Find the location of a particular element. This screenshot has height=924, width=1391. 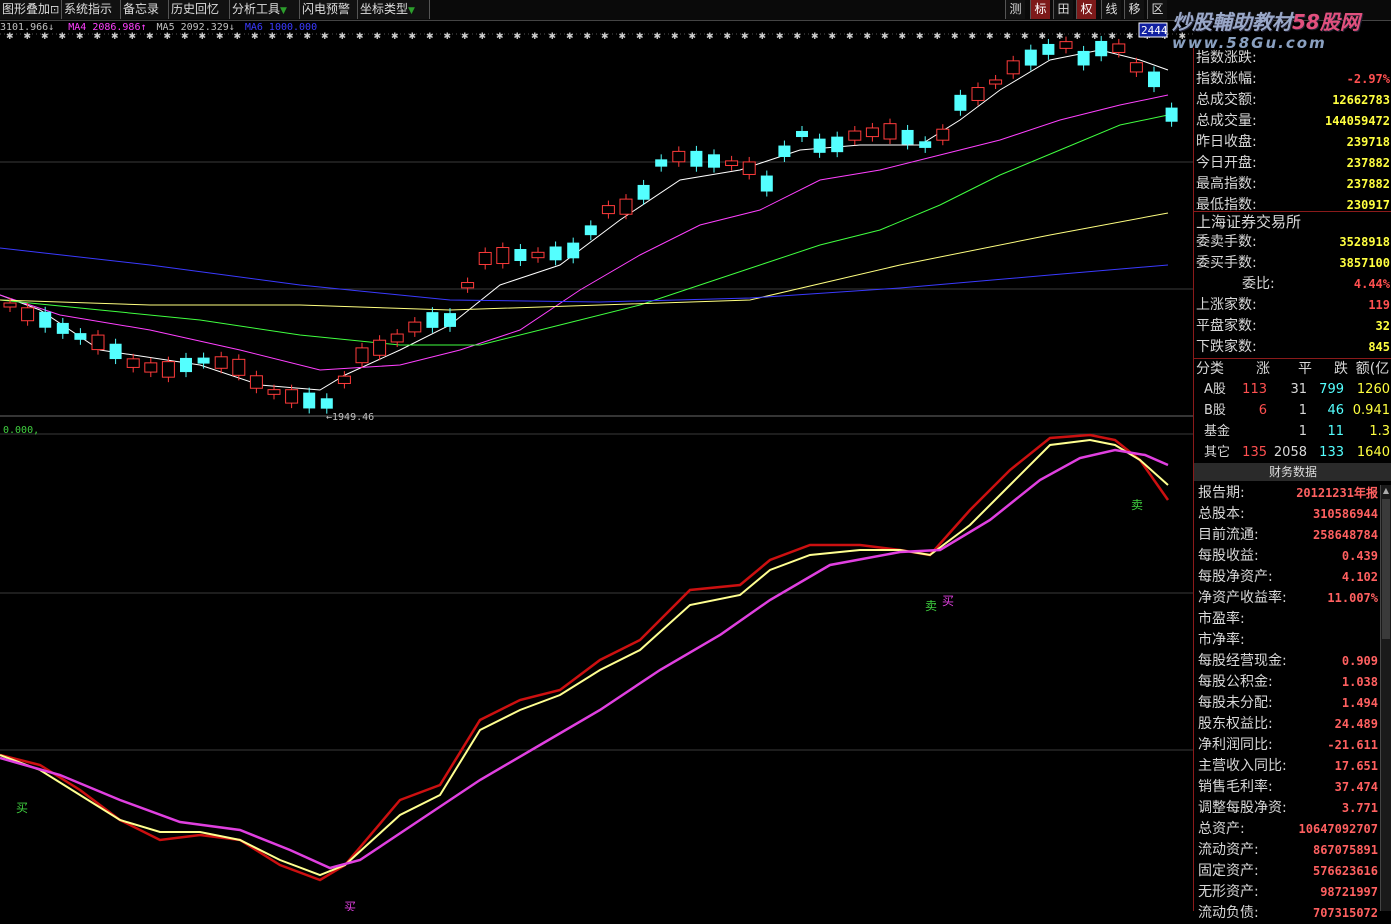

category-name: 其它 is located at coordinates (1217, 452).